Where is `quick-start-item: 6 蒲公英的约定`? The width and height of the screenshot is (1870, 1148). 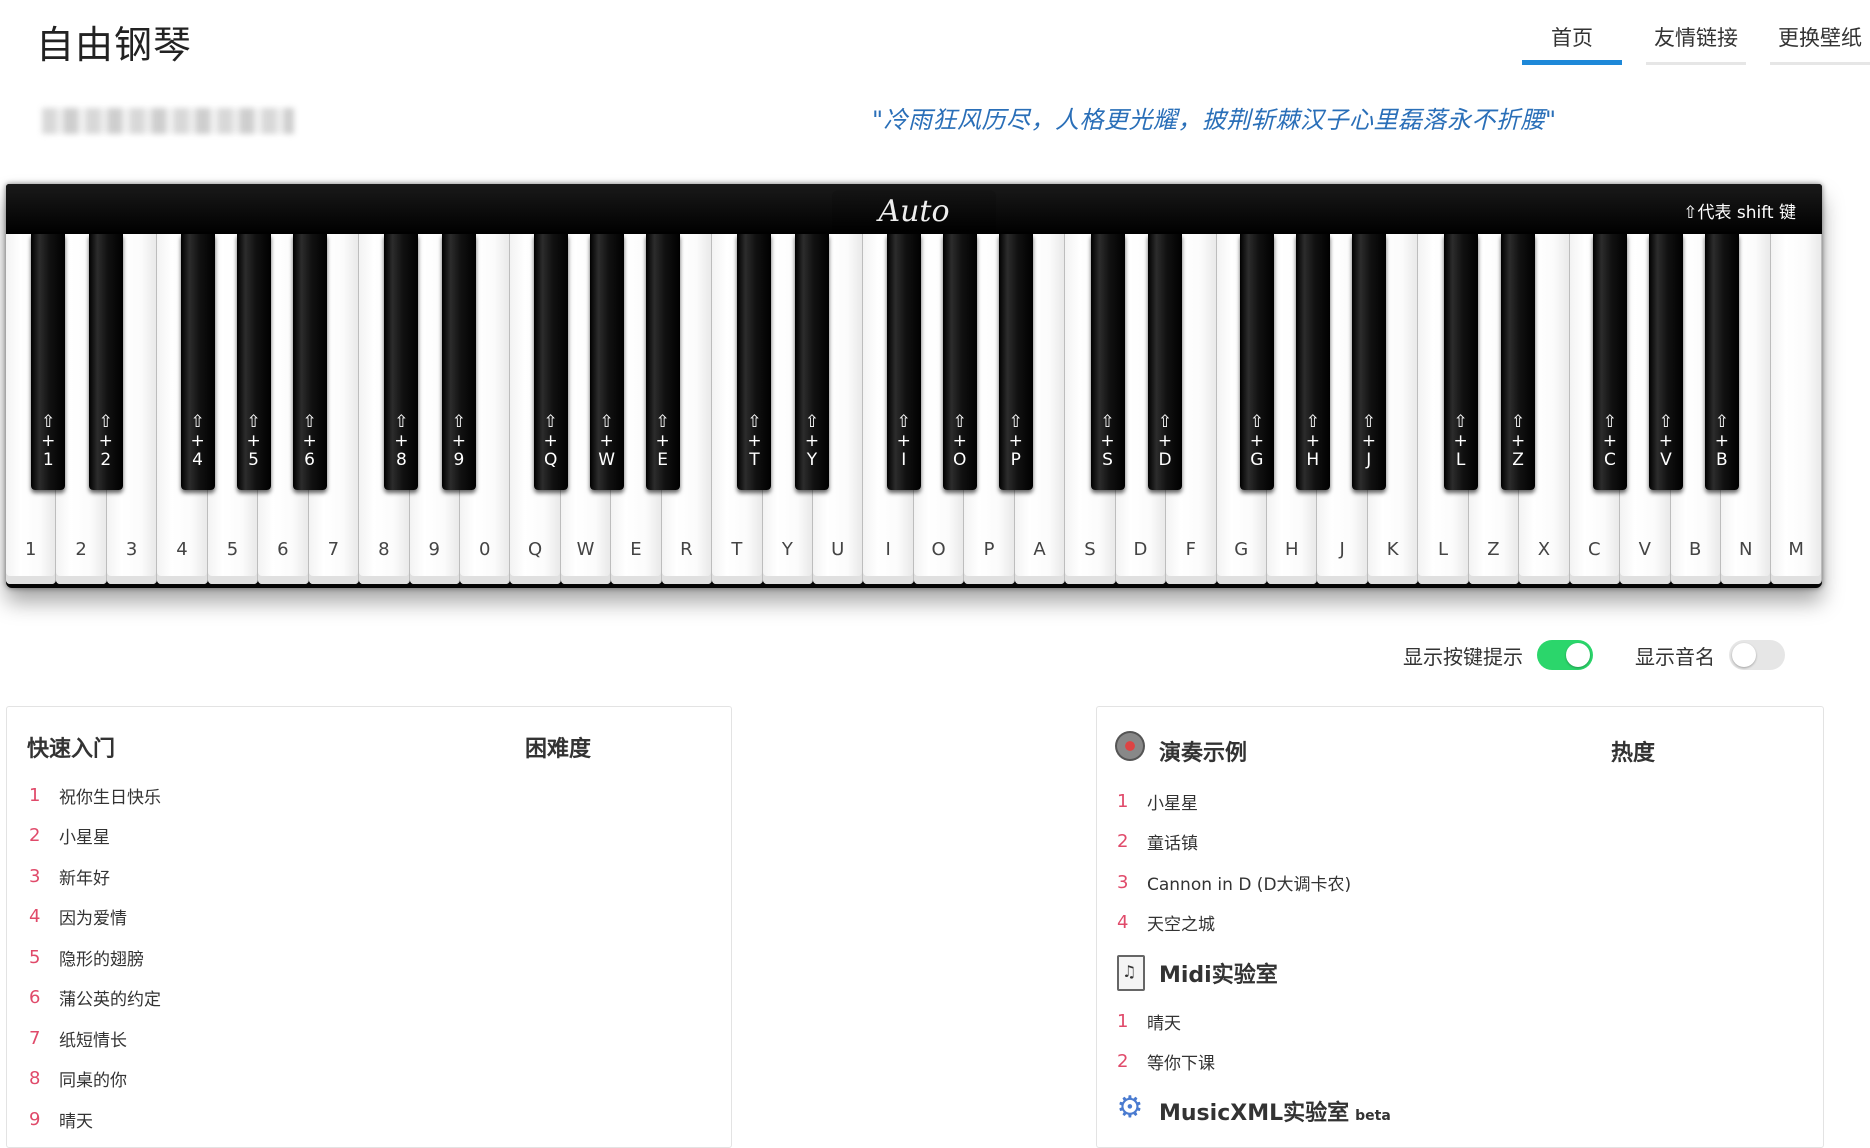
quick-start-item: 6 蒲公英的约定 is located at coordinates (95, 998).